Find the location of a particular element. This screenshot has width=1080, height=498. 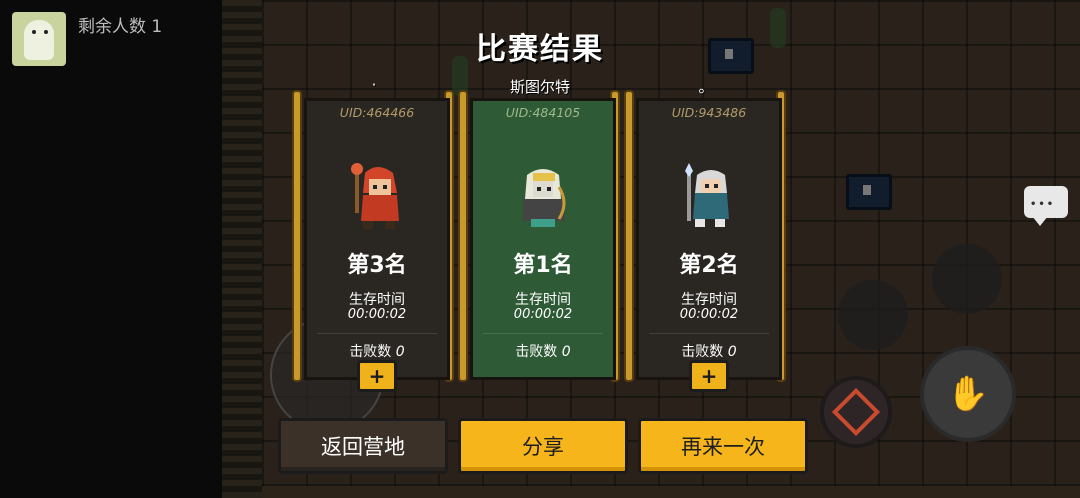

back-to-camp-button: 返回营地 is located at coordinates (363, 446).